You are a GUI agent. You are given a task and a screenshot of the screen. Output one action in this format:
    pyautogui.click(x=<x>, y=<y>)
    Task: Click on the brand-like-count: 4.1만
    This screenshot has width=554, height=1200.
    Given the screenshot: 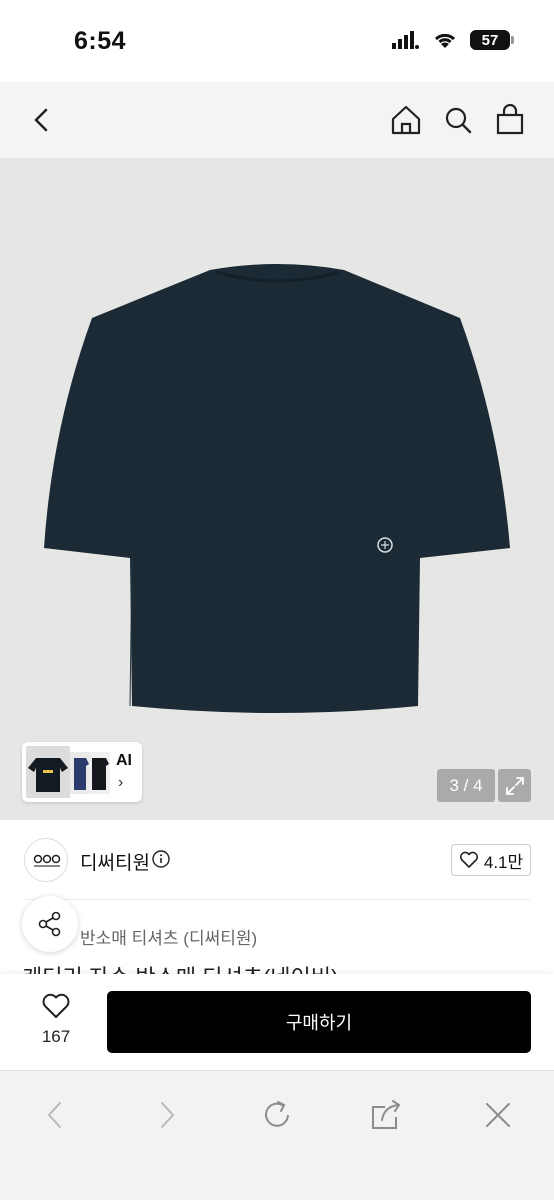 What is the action you would take?
    pyautogui.click(x=503, y=862)
    